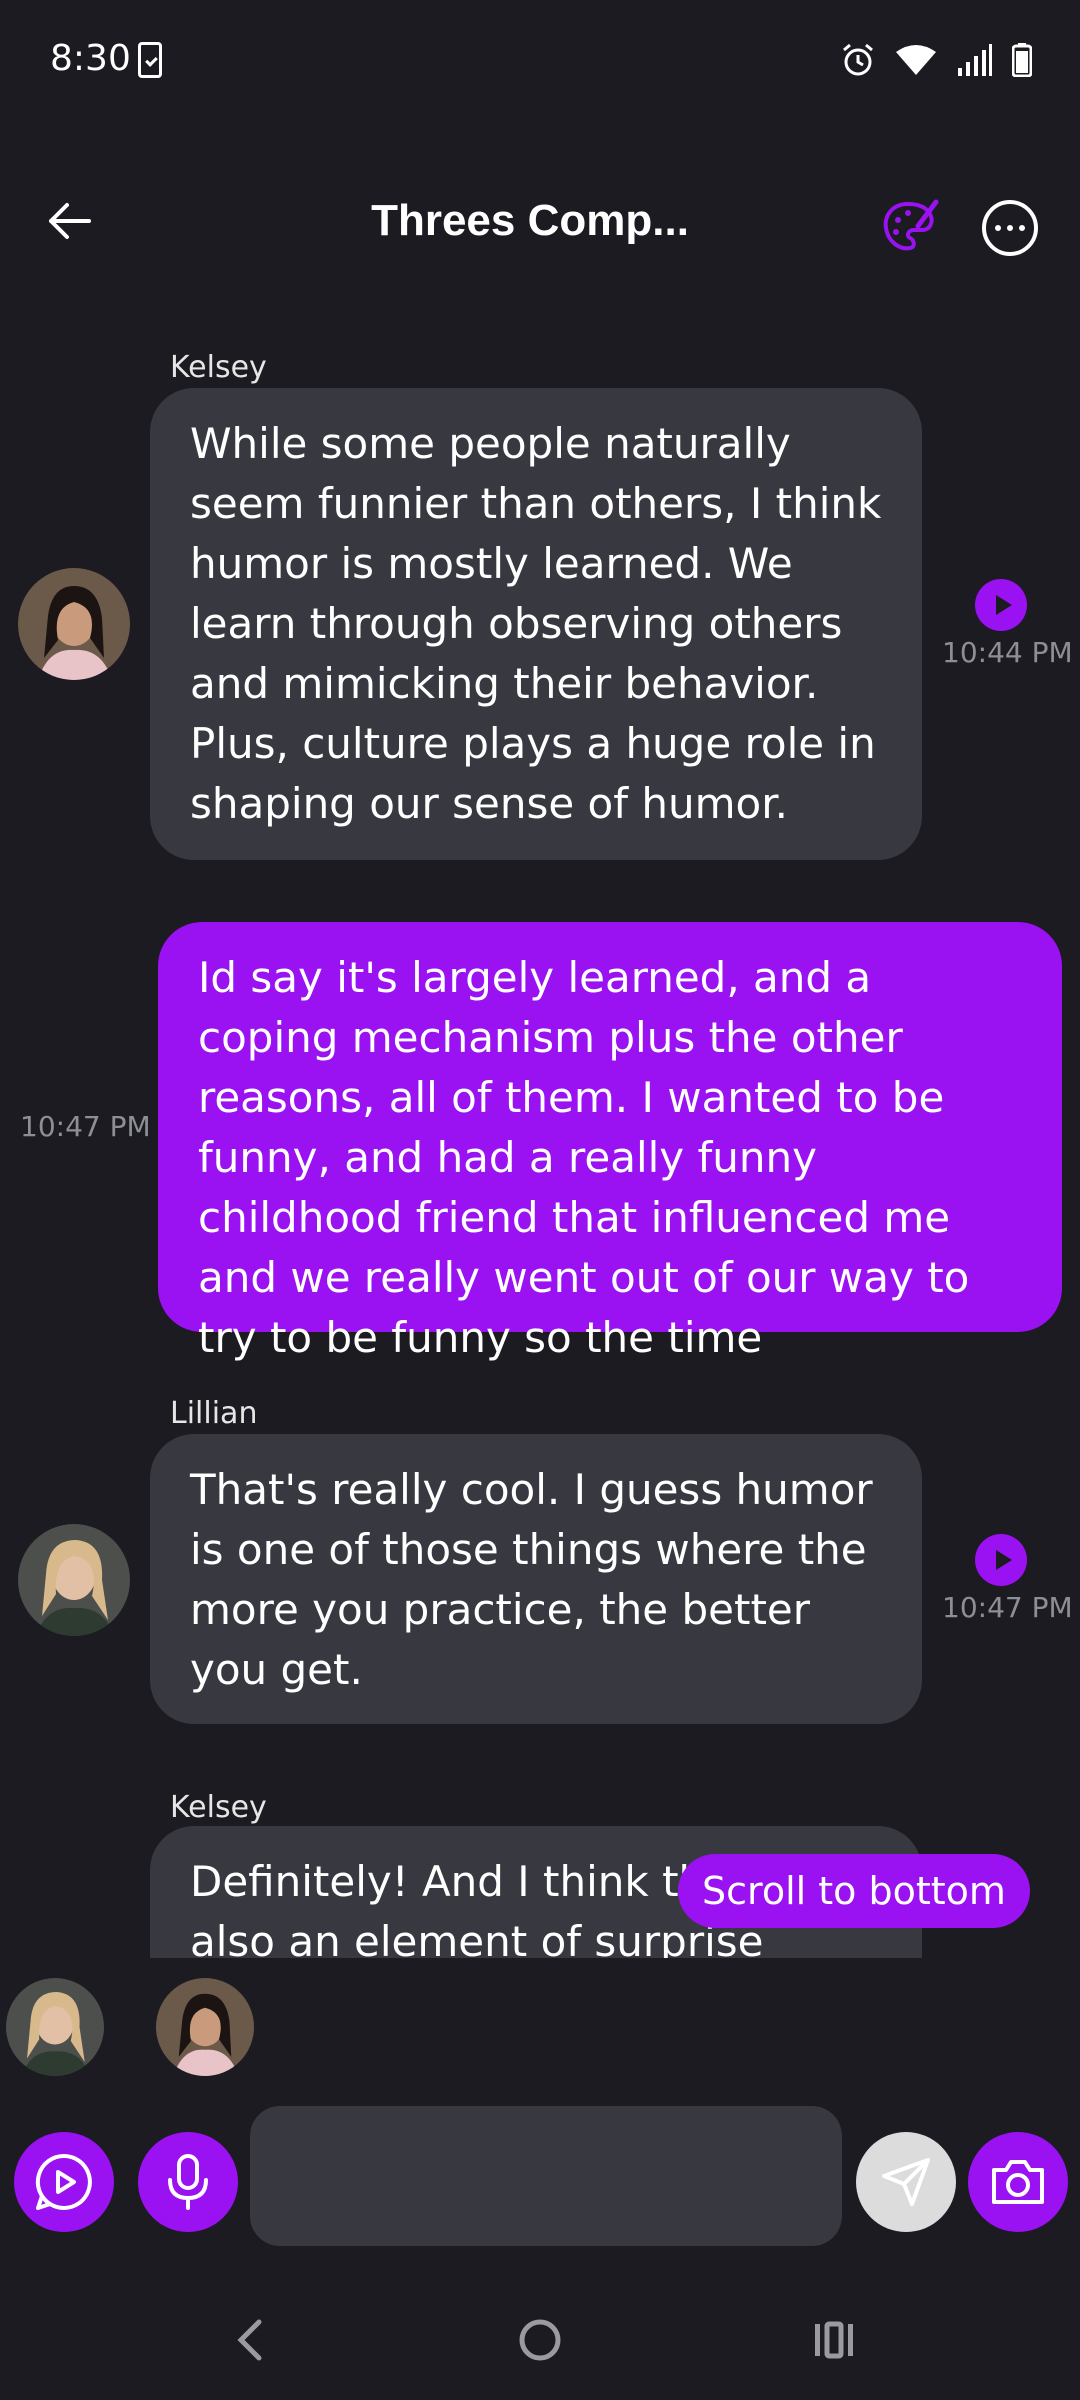  I want to click on more-options-button, so click(1010, 228).